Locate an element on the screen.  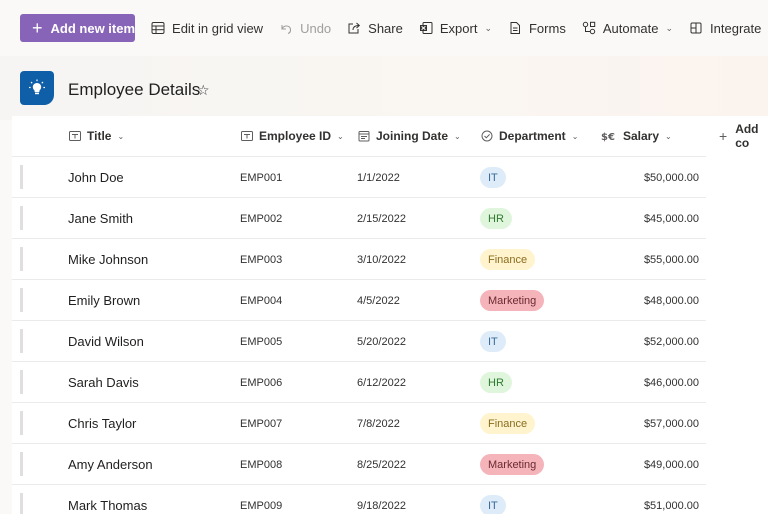
cell-title: Chris Taylor is located at coordinates (102, 423).